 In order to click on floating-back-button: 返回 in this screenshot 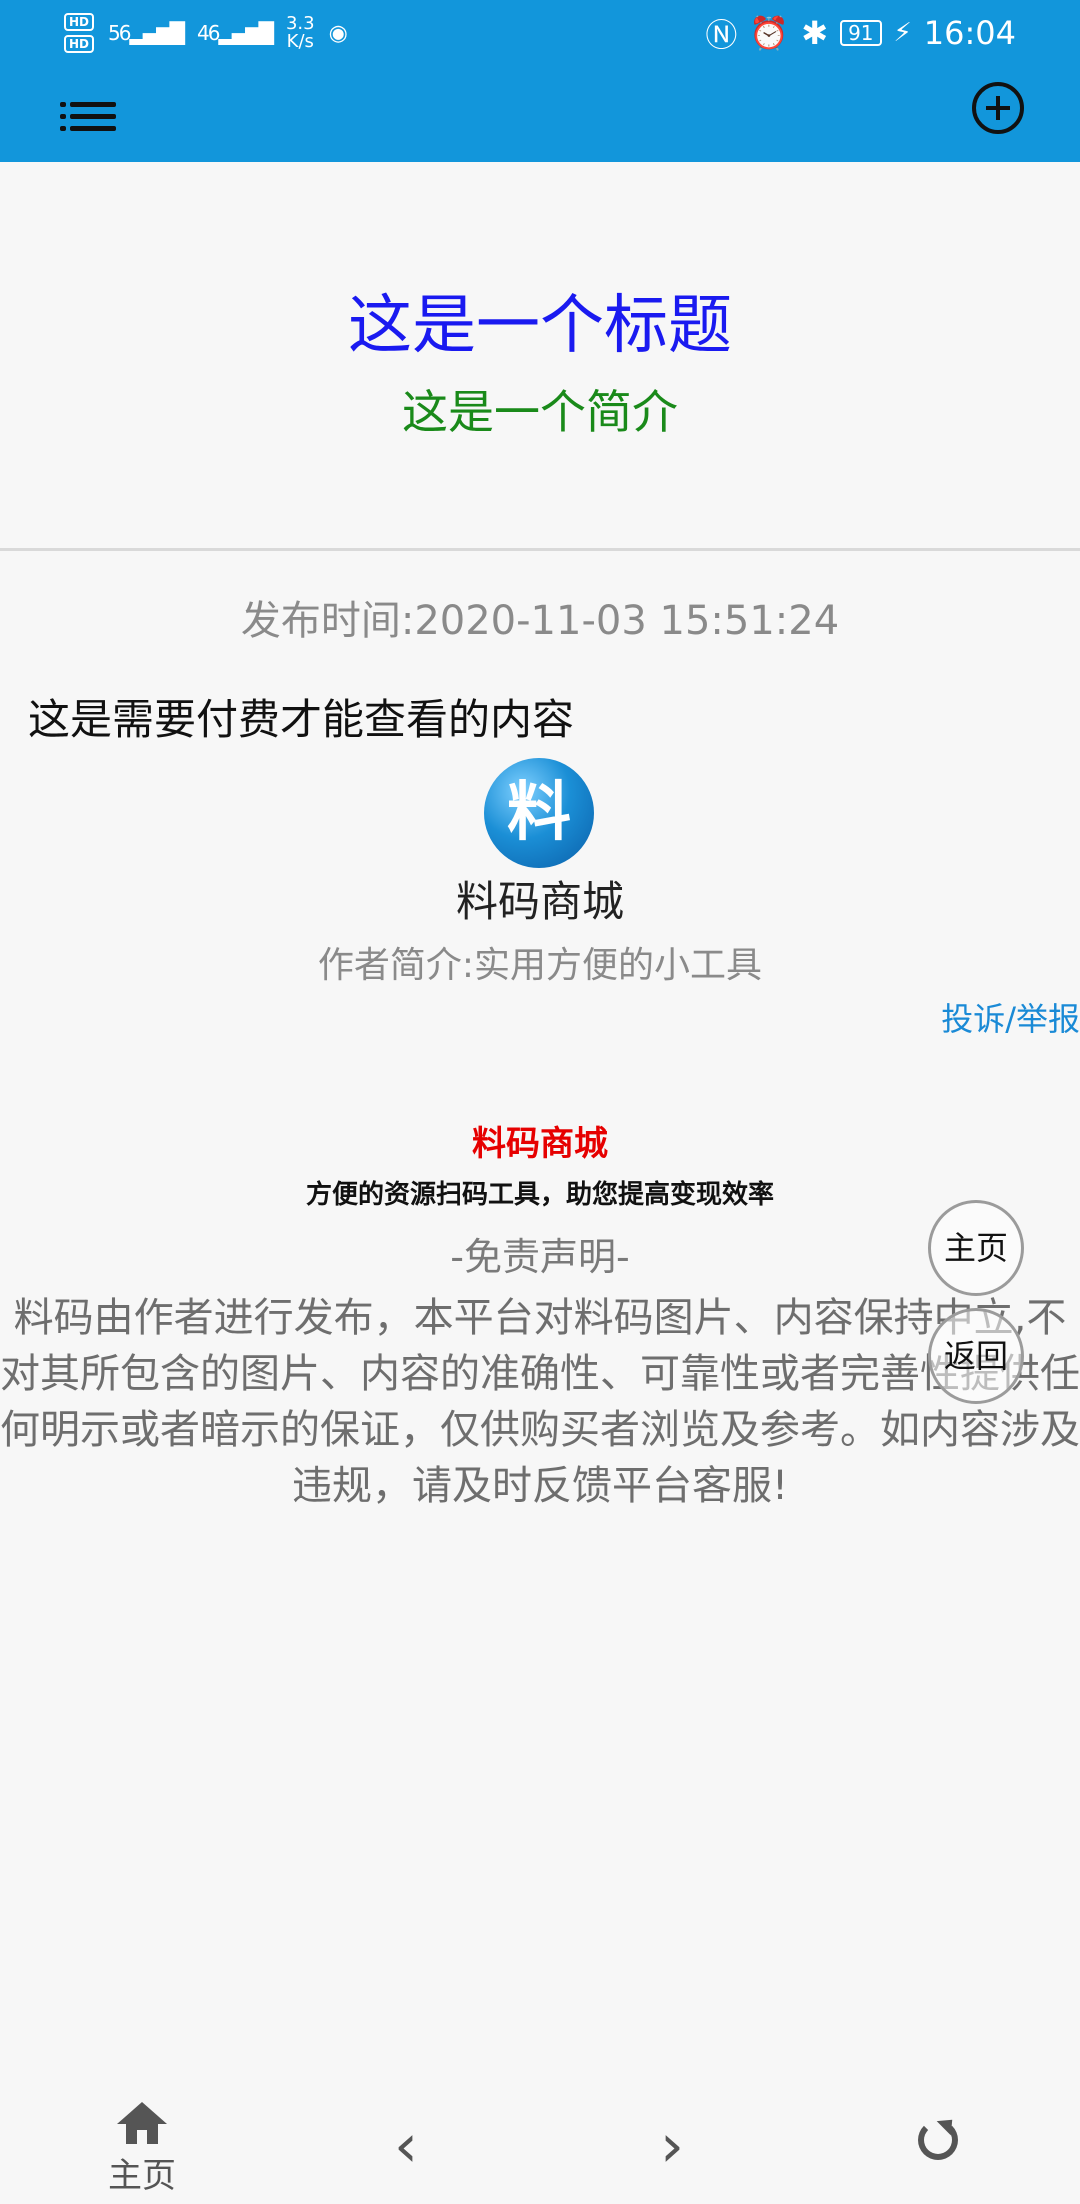, I will do `click(976, 1356)`.